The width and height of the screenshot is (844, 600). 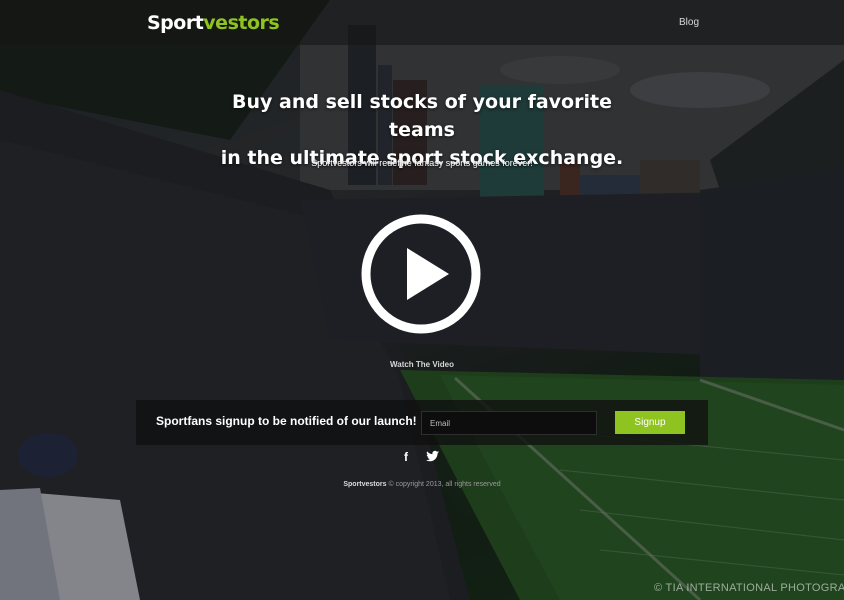 I want to click on play-video-button, so click(x=421, y=274).